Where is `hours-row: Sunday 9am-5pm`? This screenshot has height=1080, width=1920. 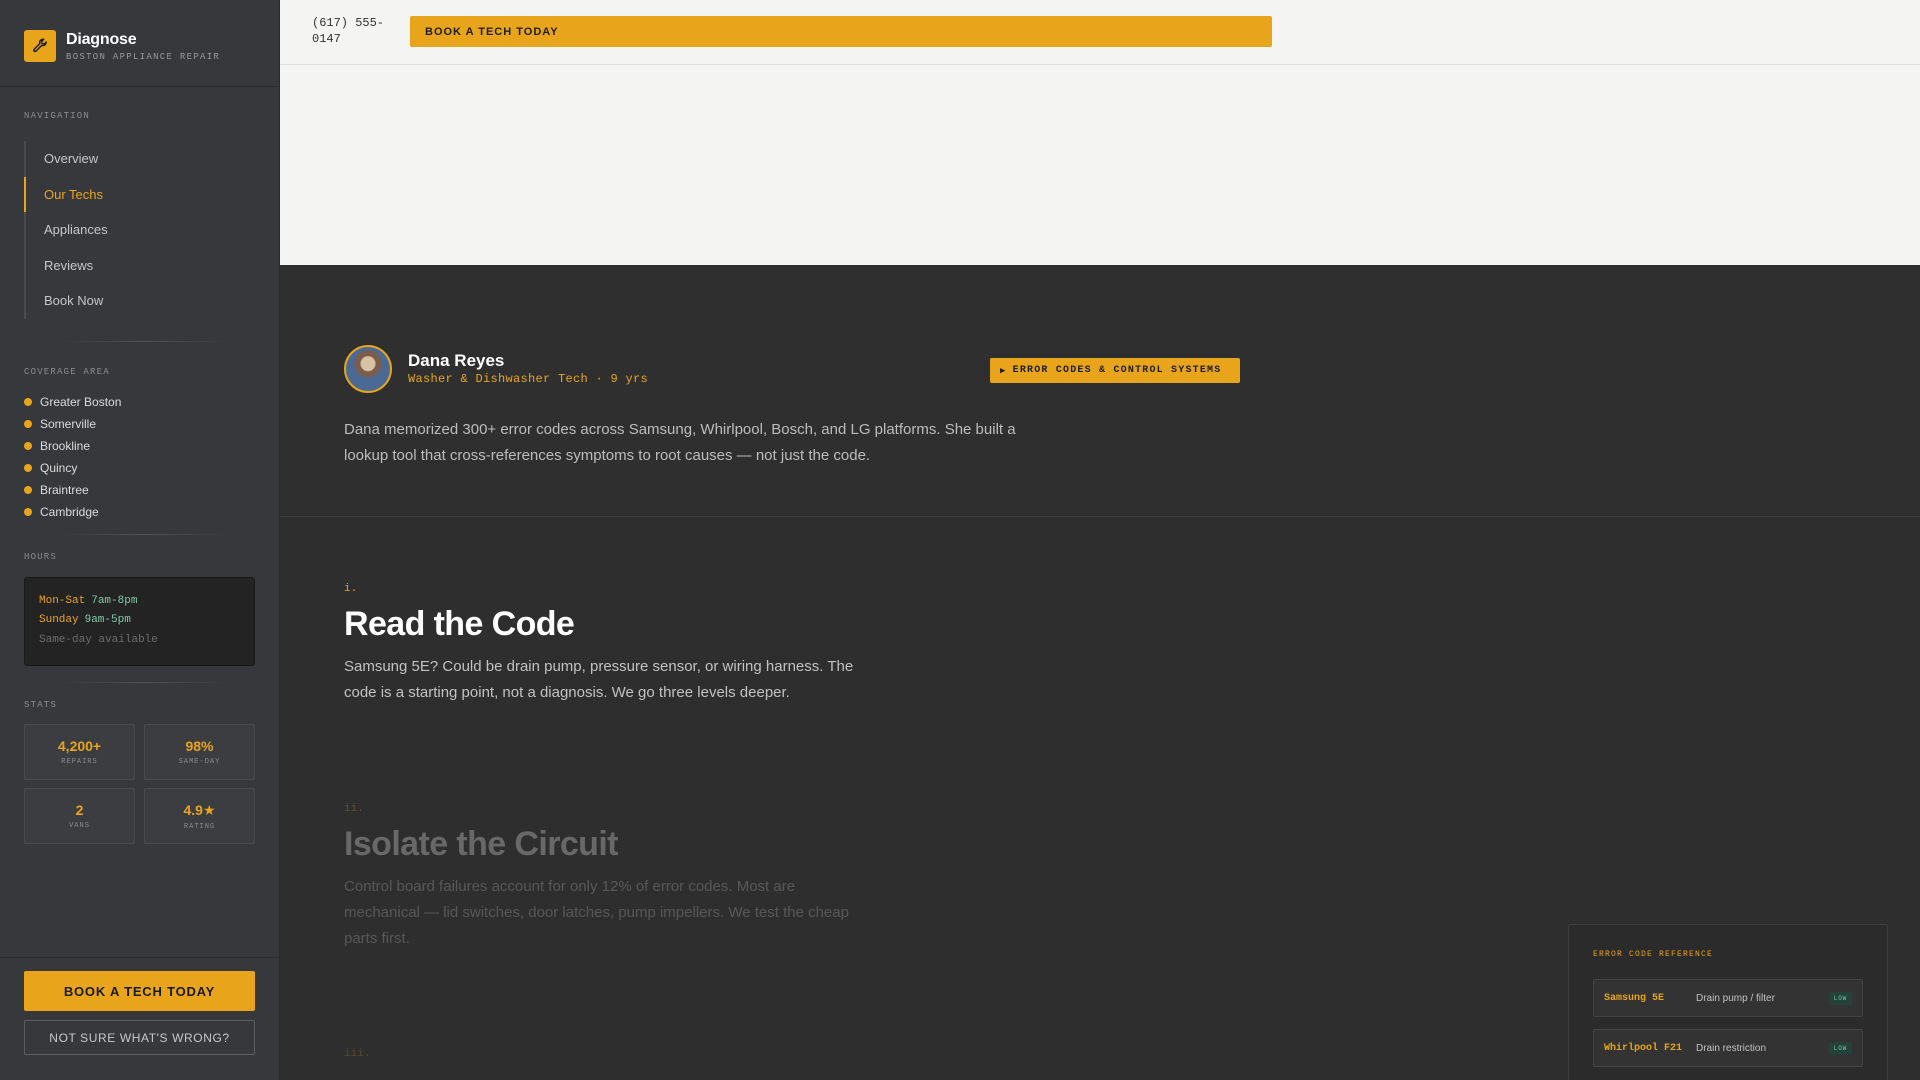
hours-row: Sunday 9am-5pm is located at coordinates (139, 620).